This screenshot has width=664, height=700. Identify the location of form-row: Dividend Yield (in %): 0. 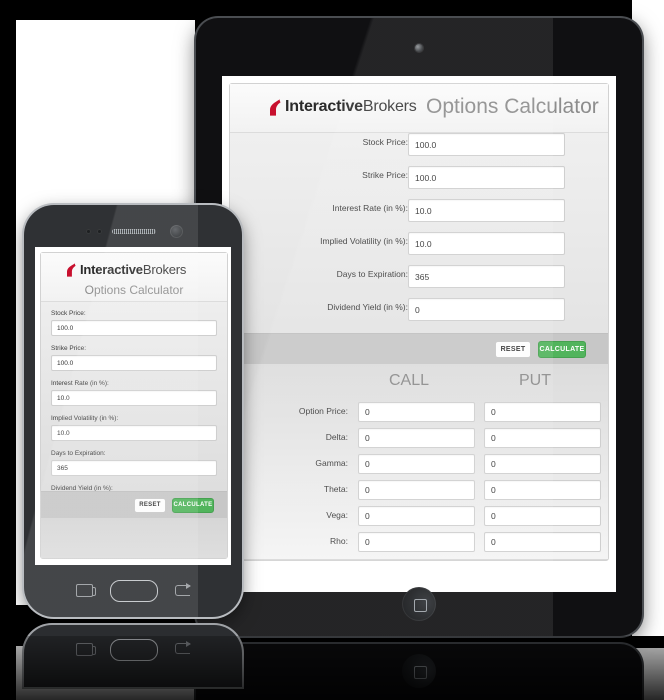
(419, 309).